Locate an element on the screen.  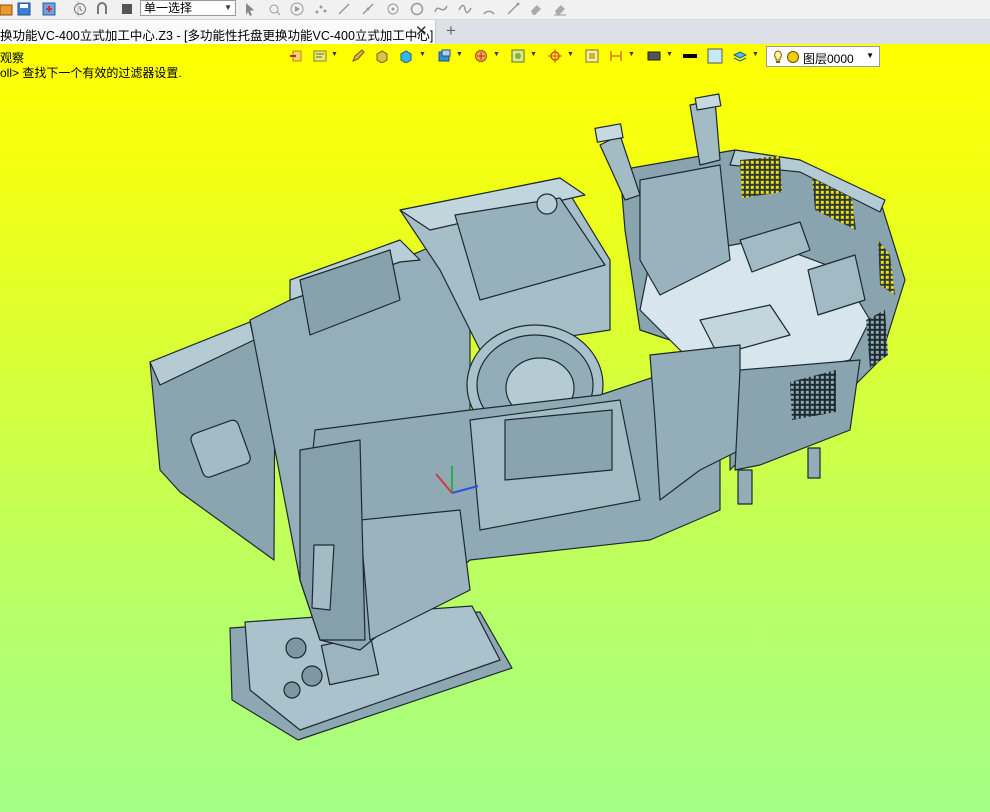
filter-list-icon is located at coordinates (320, 56).